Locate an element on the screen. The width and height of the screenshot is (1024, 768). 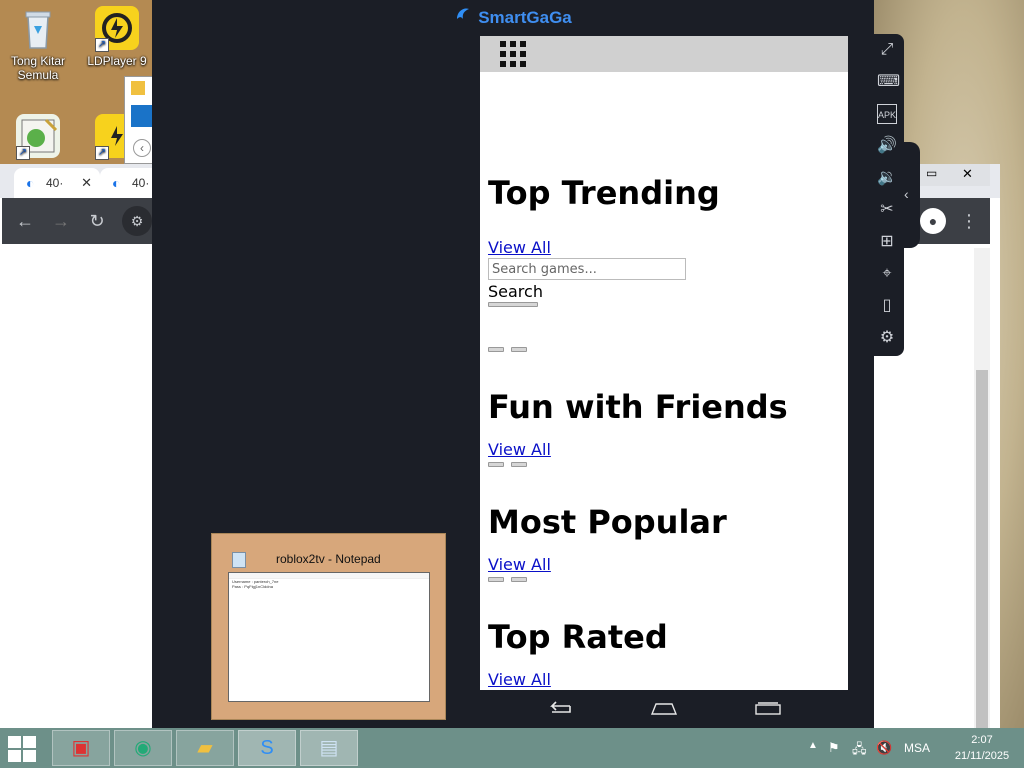
clock: 2:07 21/11/2025 is located at coordinates (982, 748).